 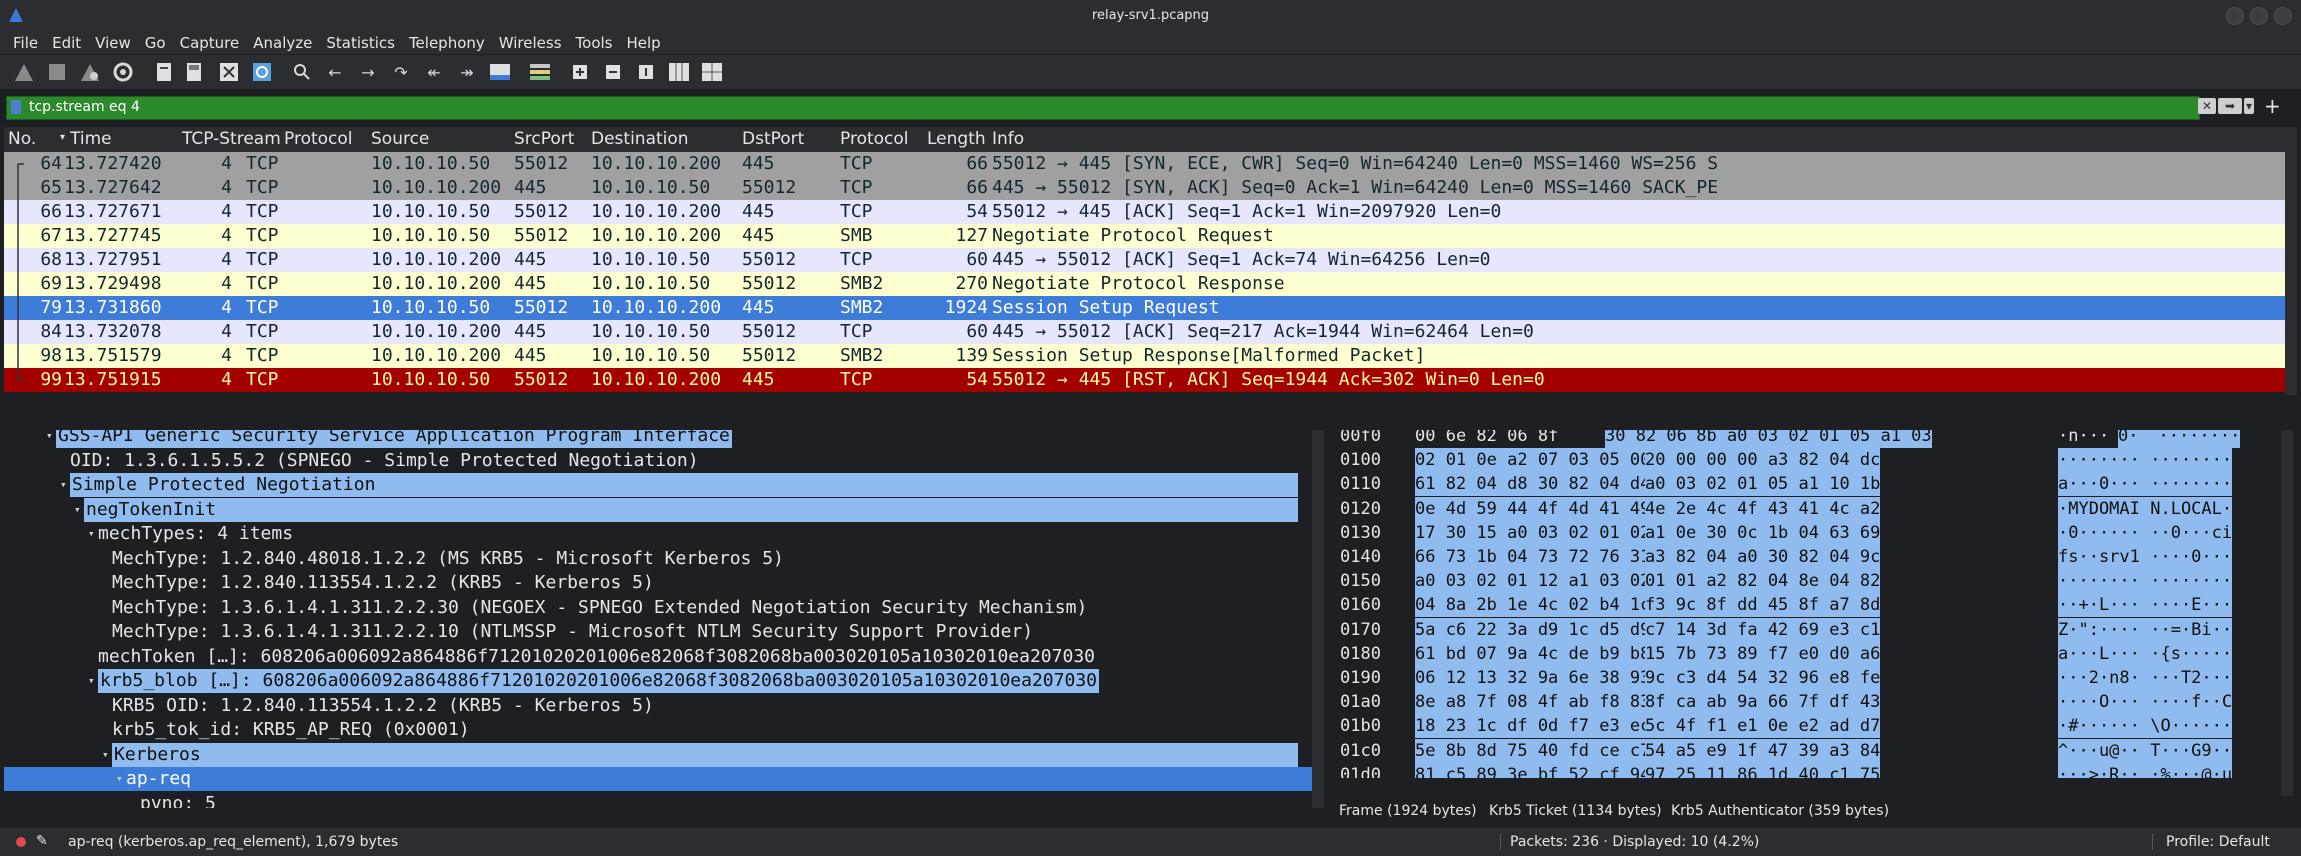 What do you see at coordinates (229, 72) in the screenshot?
I see `close-file-icon` at bounding box center [229, 72].